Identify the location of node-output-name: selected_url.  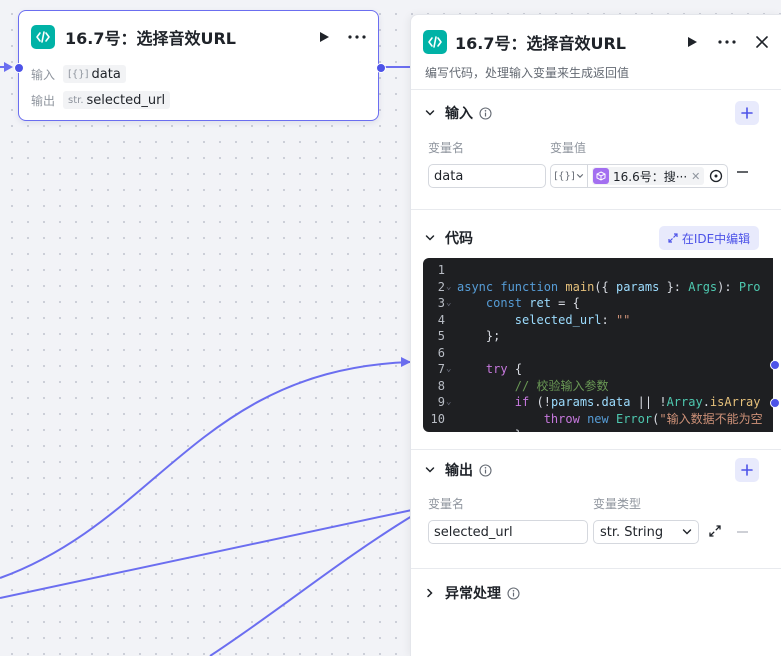
(126, 100).